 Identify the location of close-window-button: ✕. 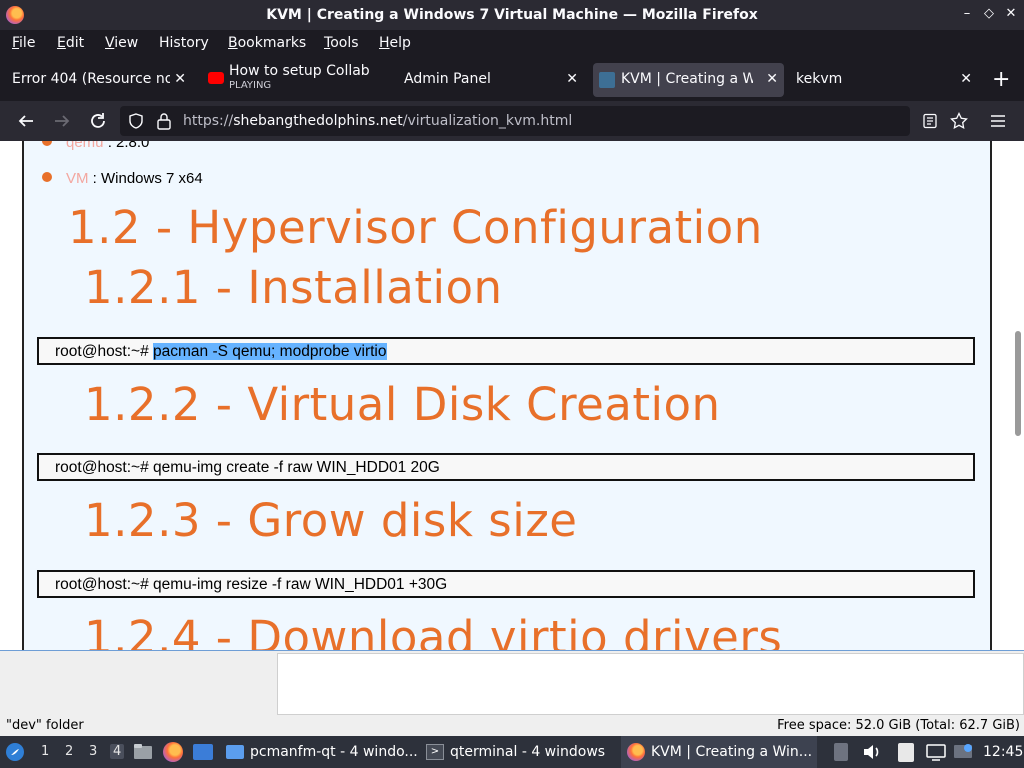
(1011, 14).